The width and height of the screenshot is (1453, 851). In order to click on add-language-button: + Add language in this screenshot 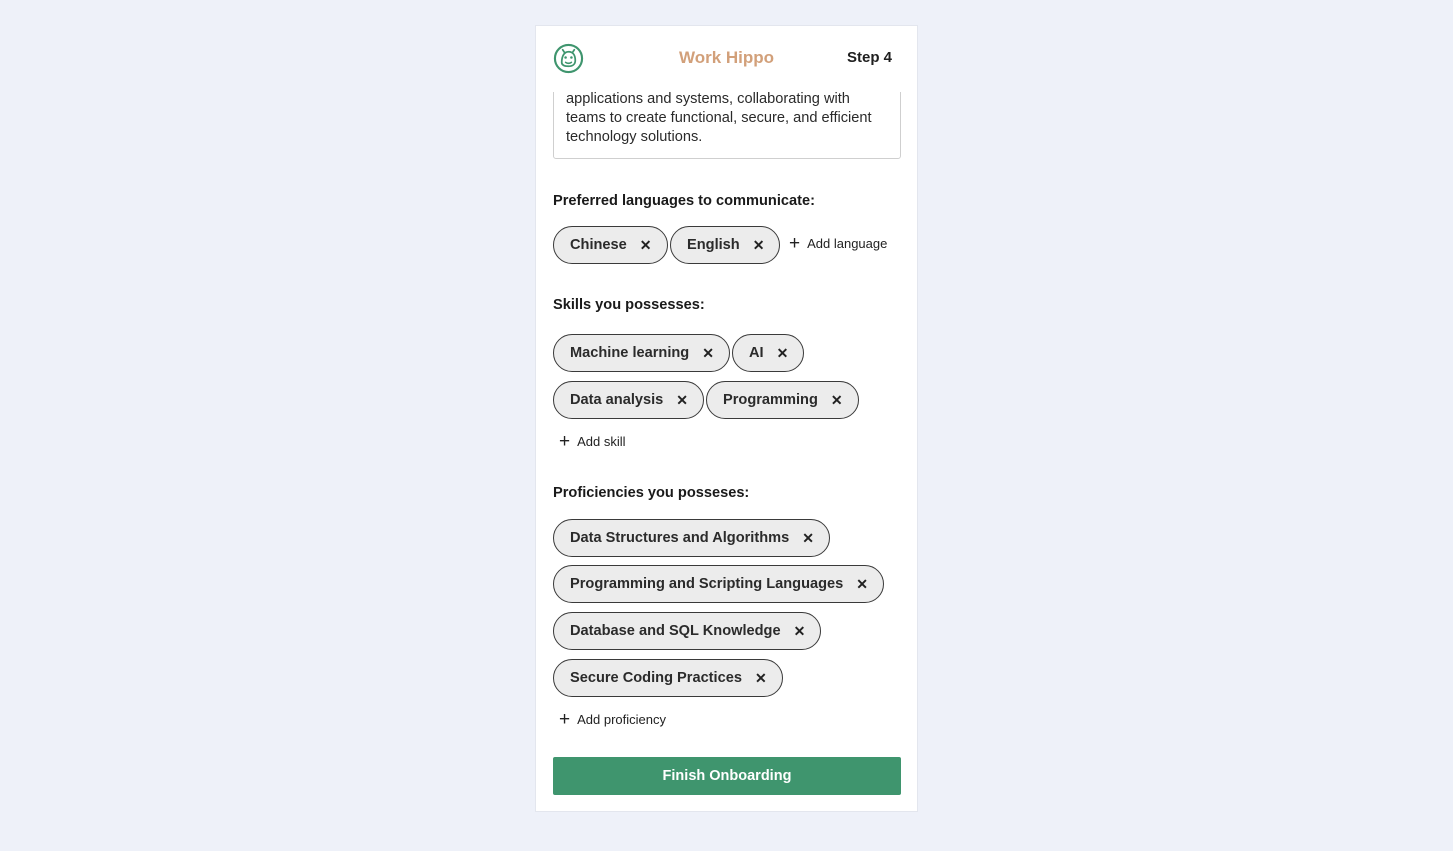, I will do `click(838, 243)`.